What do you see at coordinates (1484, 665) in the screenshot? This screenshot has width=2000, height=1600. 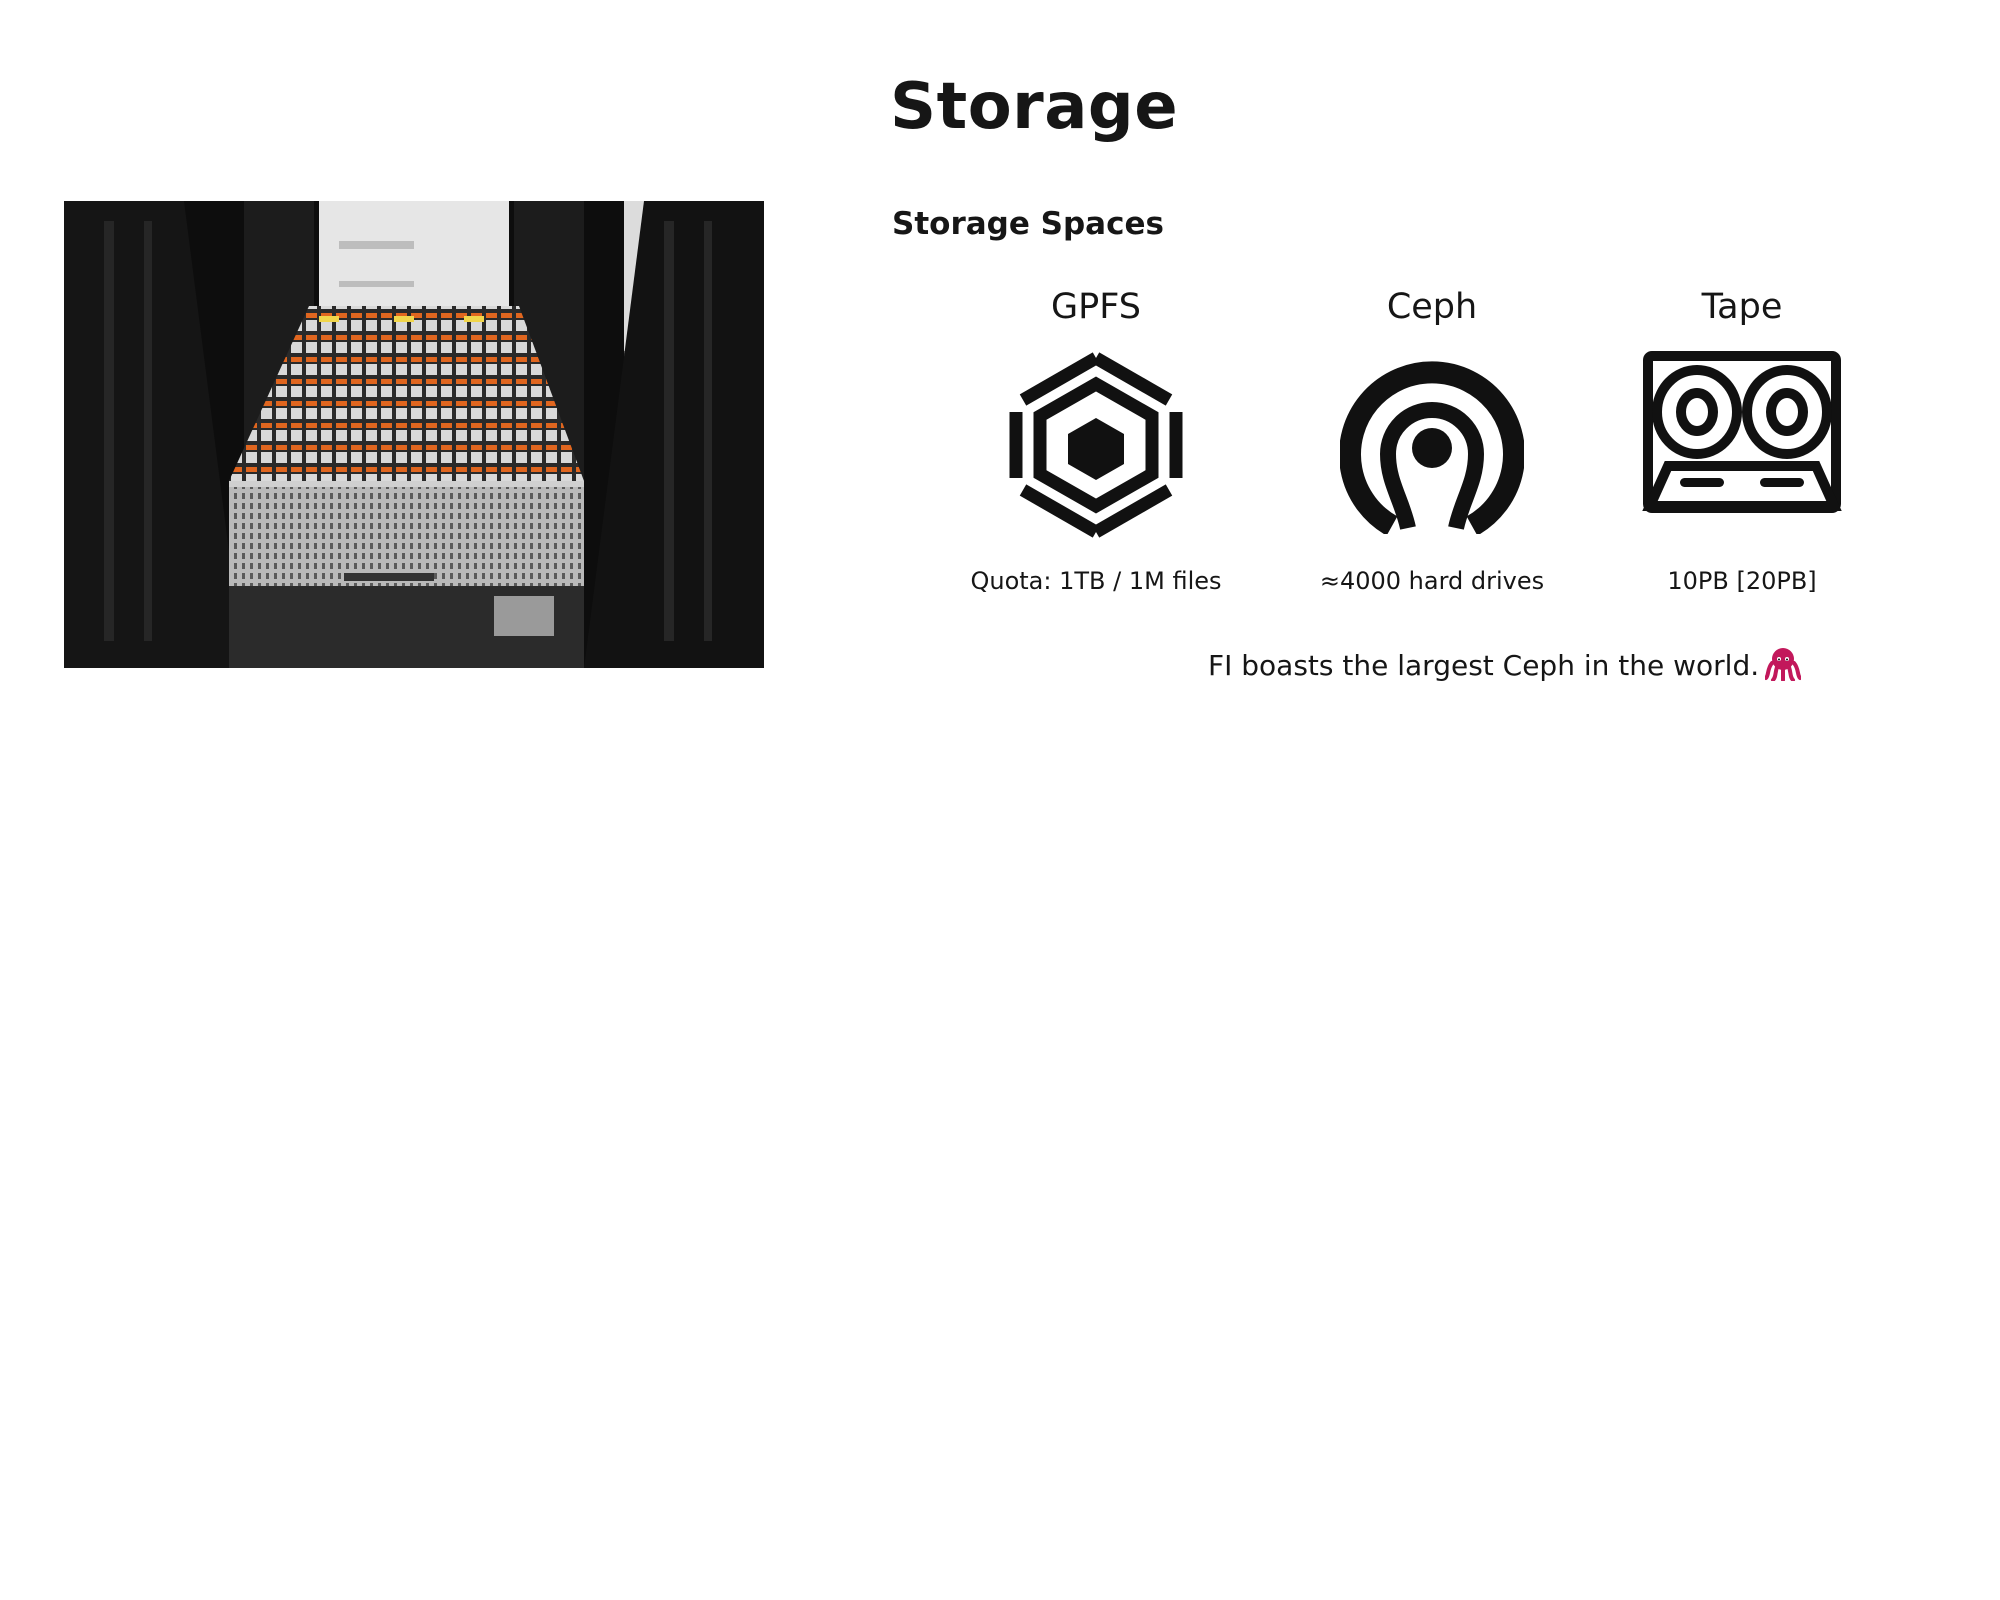 I see `closing-text: FI boasts the largest Ceph in the world.` at bounding box center [1484, 665].